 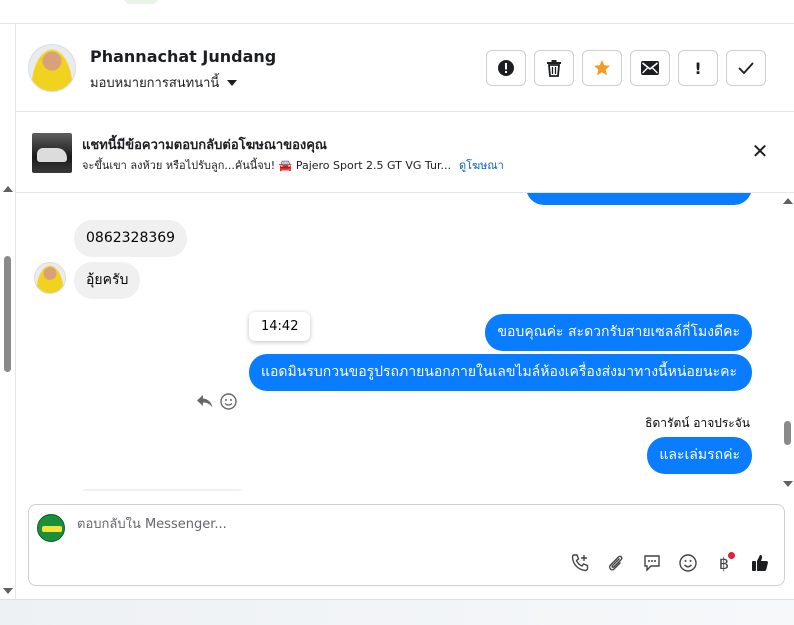 What do you see at coordinates (52, 153) in the screenshot?
I see `ad-thumbnail` at bounding box center [52, 153].